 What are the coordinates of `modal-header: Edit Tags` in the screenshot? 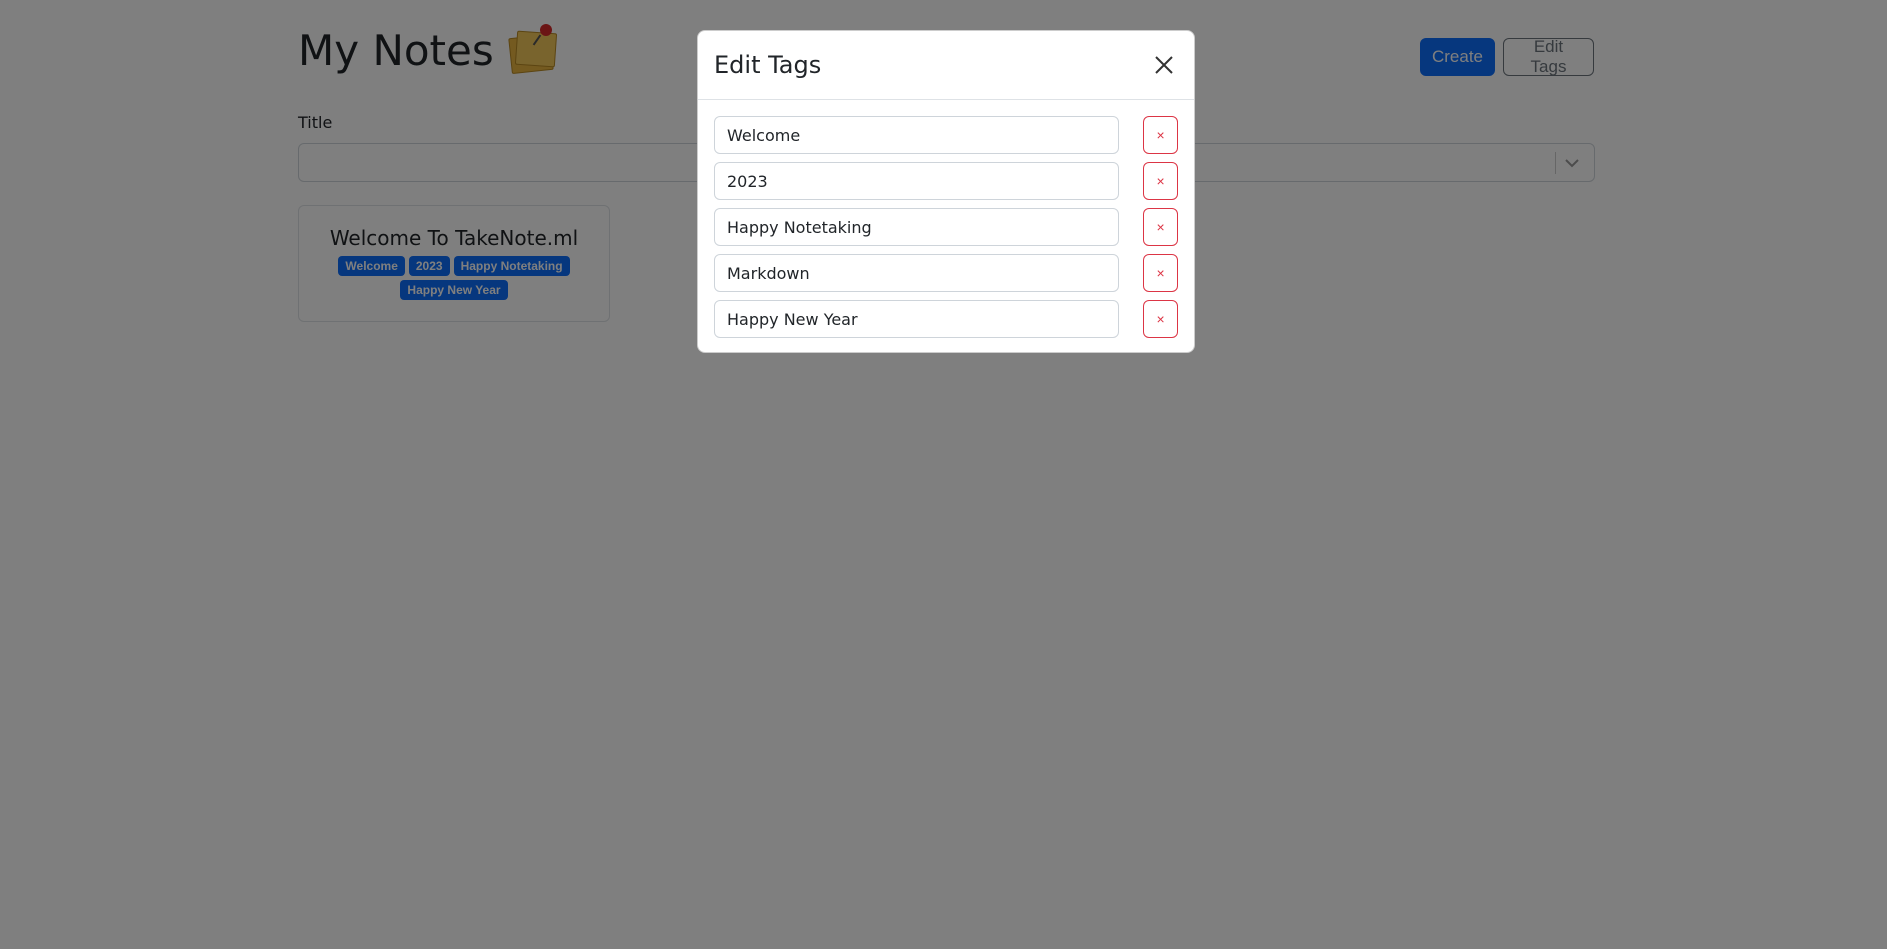 It's located at (946, 65).